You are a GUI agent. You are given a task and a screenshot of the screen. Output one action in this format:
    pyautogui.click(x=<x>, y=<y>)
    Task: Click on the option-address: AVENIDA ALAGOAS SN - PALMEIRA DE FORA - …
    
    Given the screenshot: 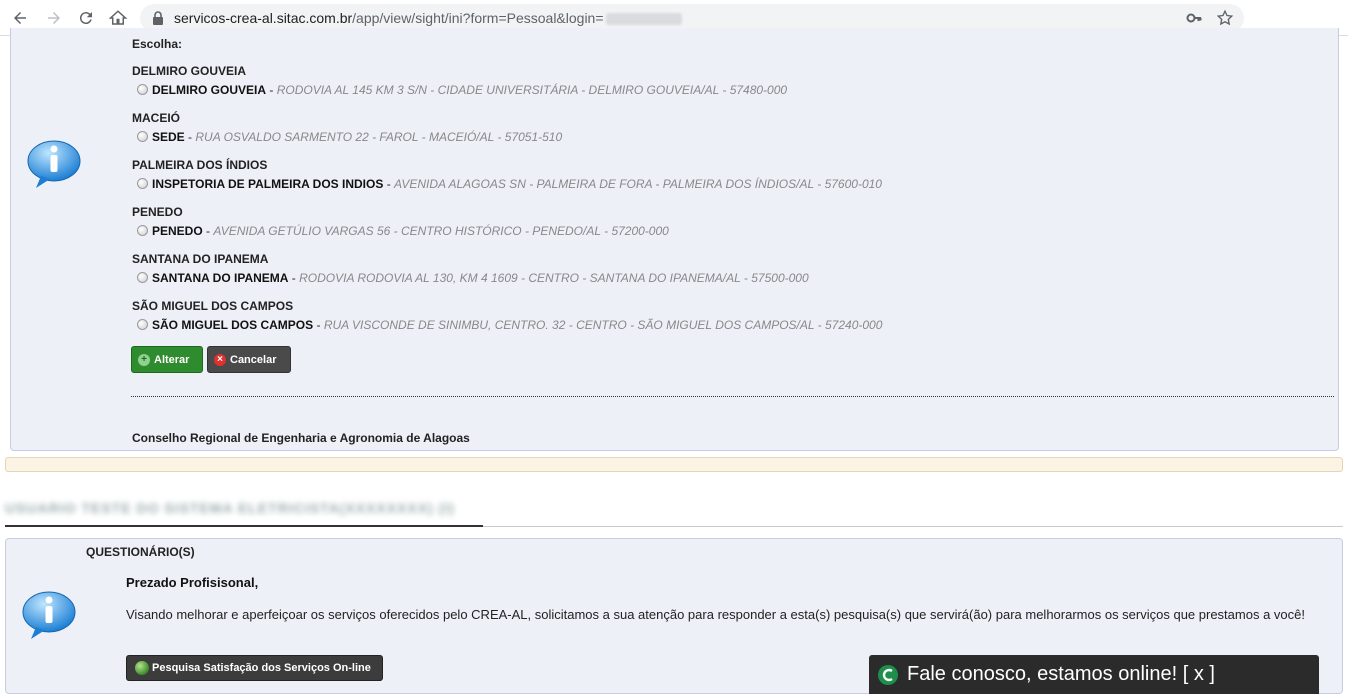 What is the action you would take?
    pyautogui.click(x=638, y=184)
    